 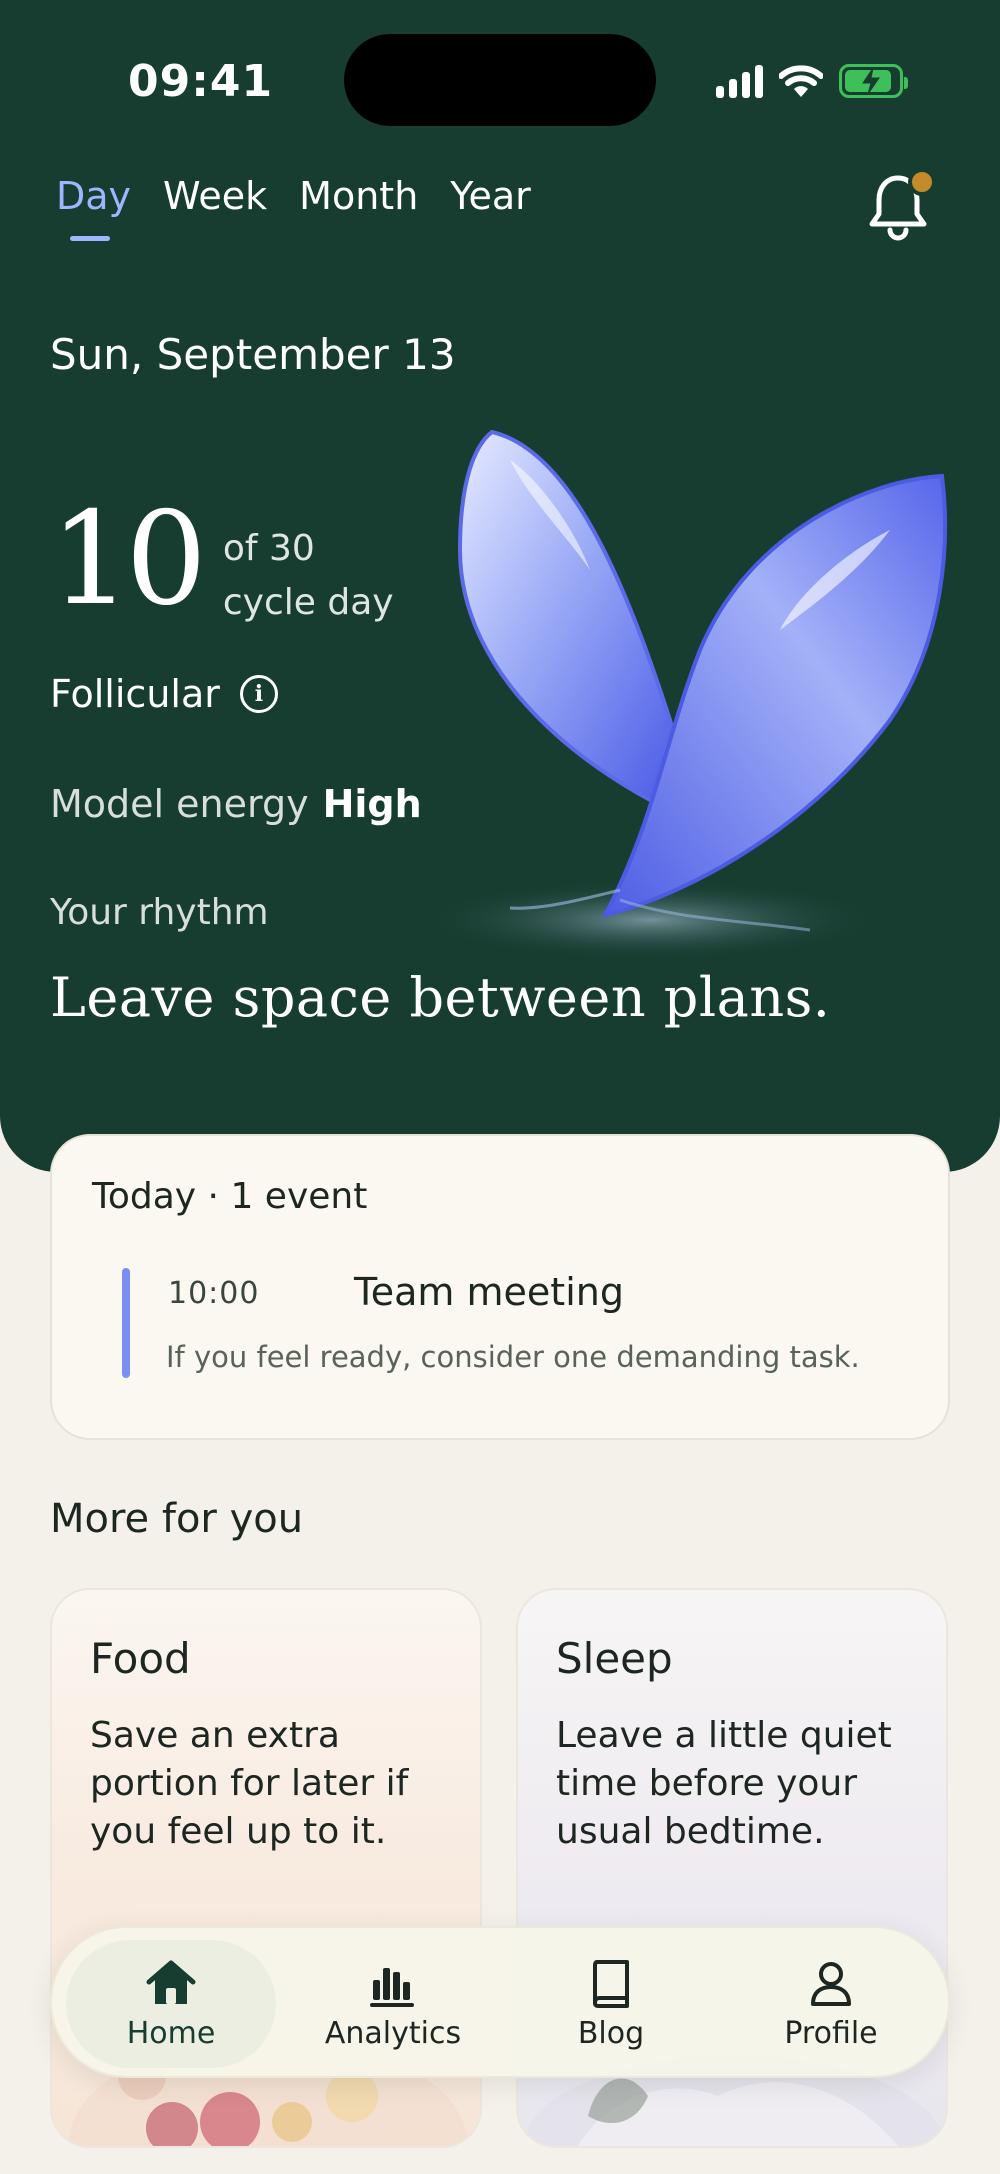 I want to click on dynamic-island, so click(x=500, y=80).